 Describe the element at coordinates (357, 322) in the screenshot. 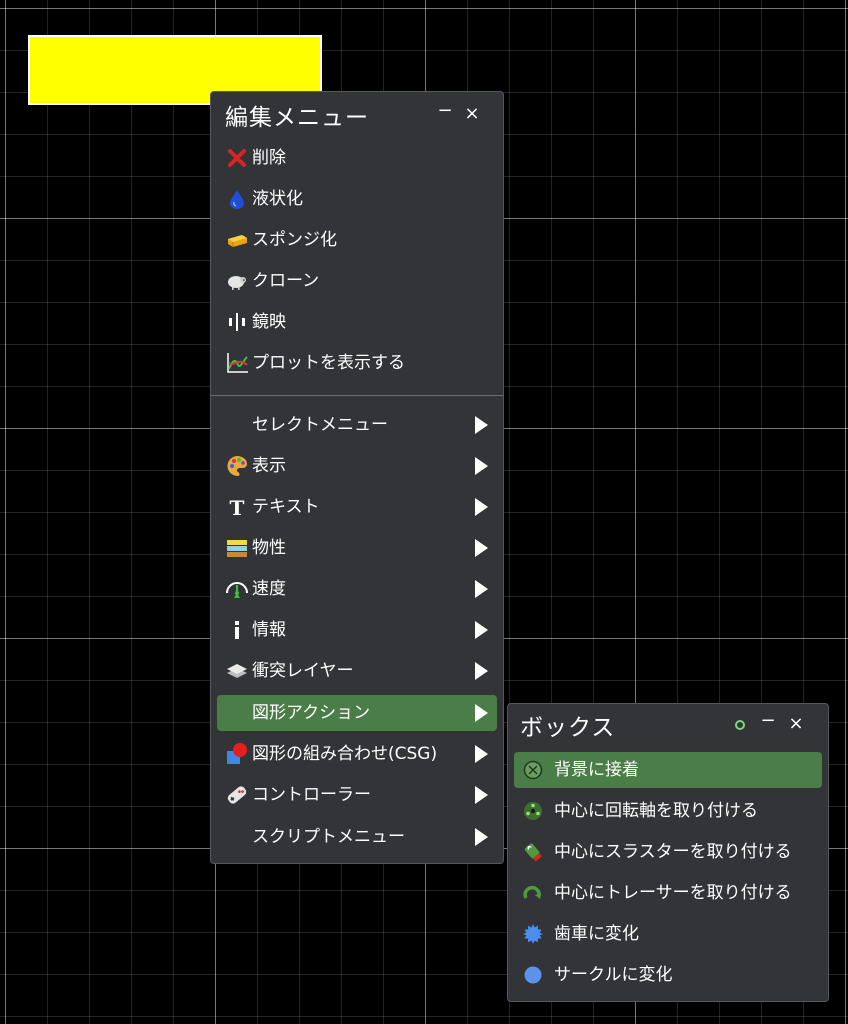

I see `menu-item-mirror: 鏡映` at that location.